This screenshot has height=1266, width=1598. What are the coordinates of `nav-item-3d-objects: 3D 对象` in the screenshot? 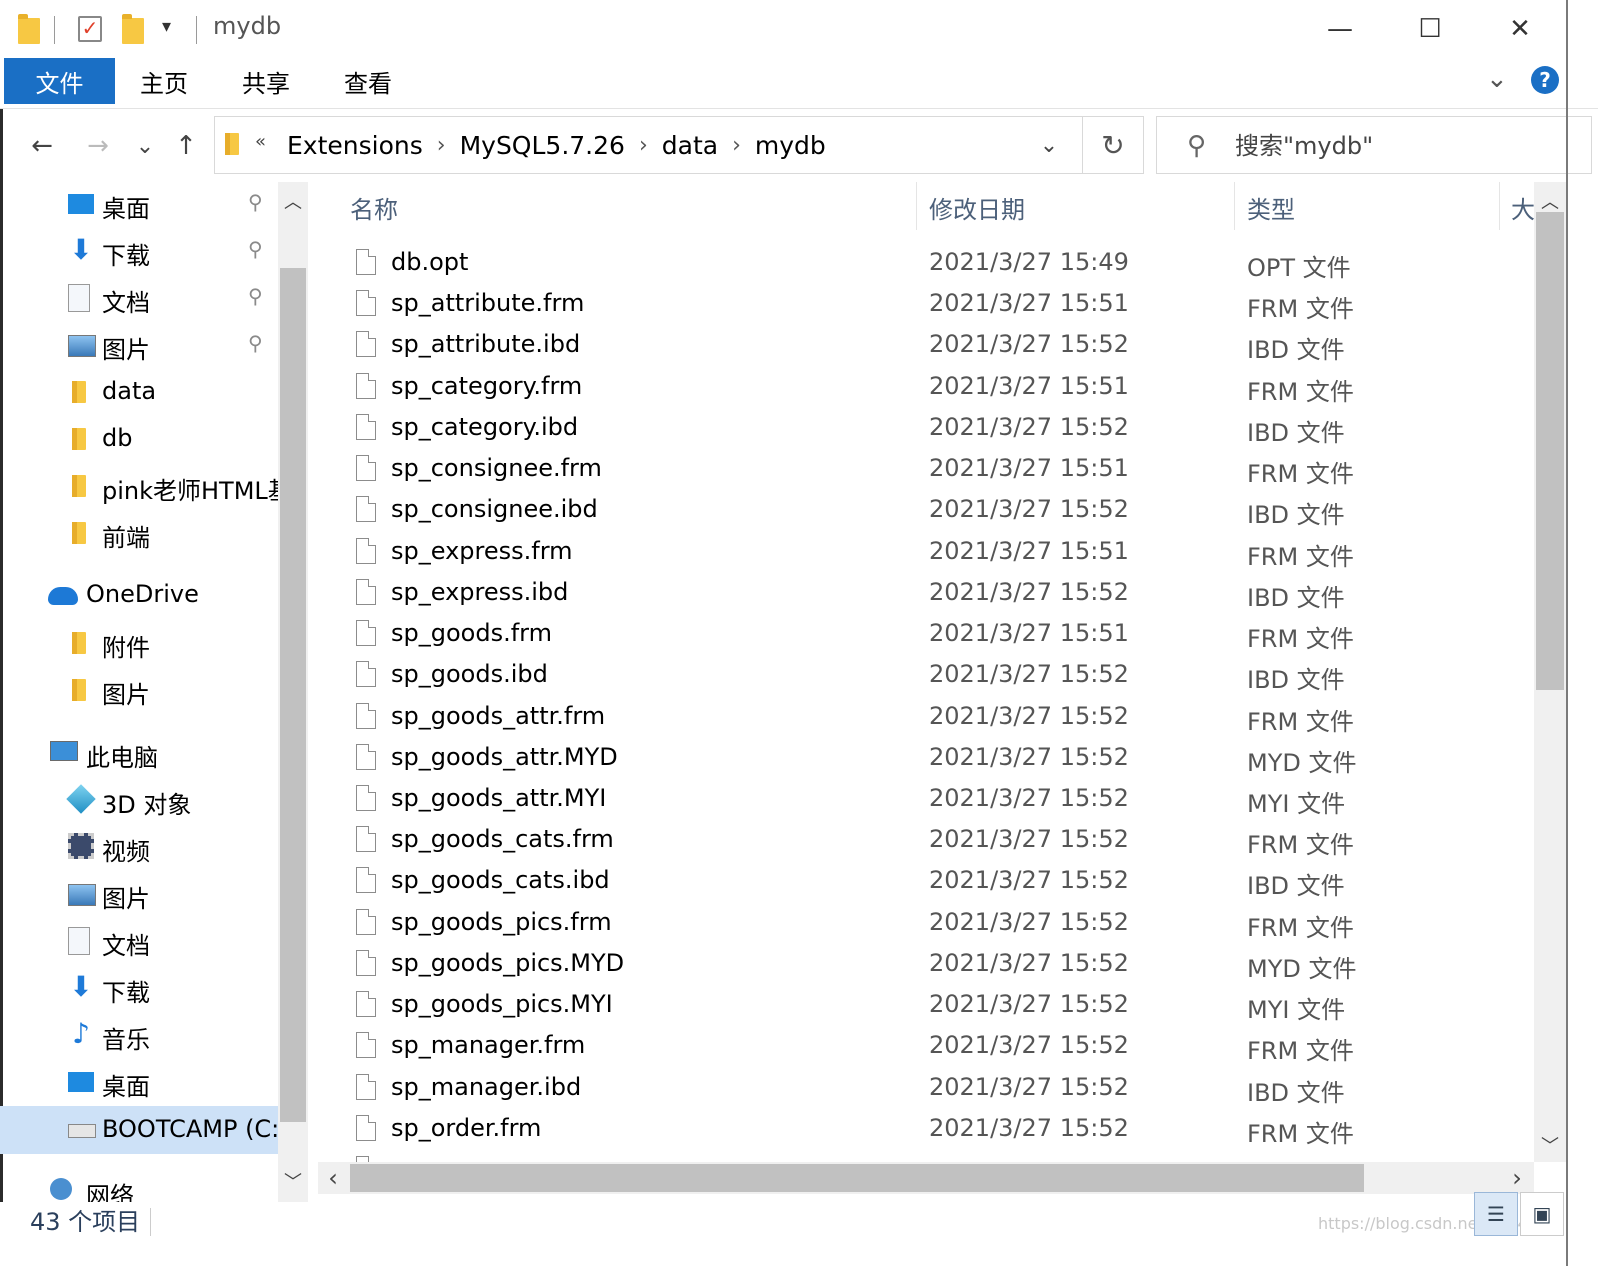 It's located at (139, 800).